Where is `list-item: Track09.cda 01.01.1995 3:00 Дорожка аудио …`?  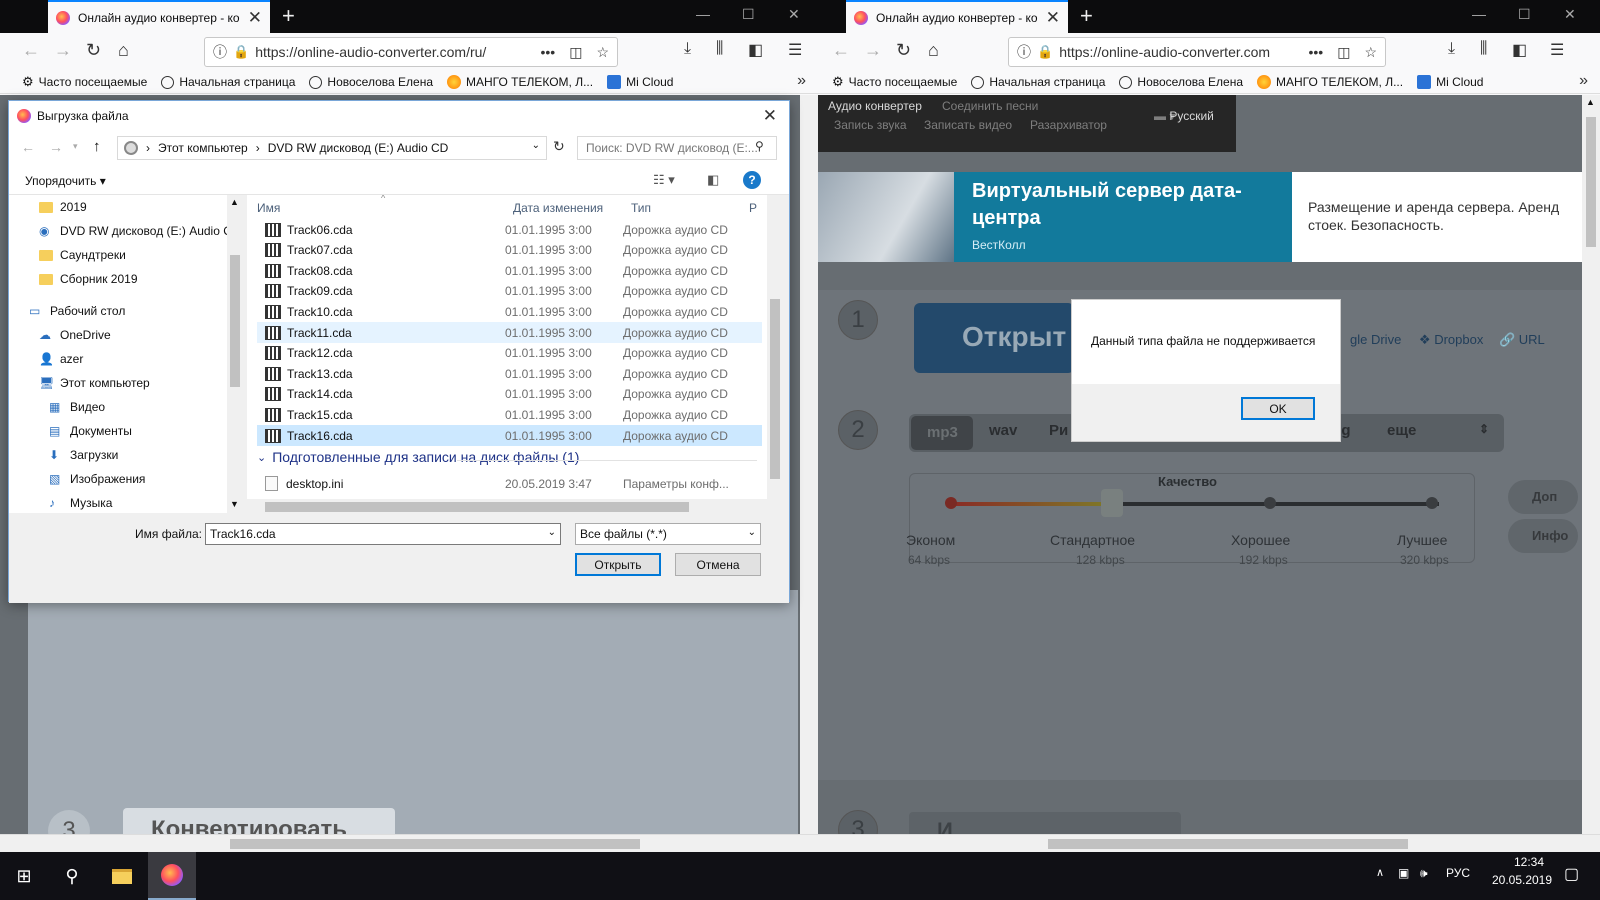
list-item: Track09.cda 01.01.1995 3:00 Дорожка аудио … is located at coordinates (509, 291).